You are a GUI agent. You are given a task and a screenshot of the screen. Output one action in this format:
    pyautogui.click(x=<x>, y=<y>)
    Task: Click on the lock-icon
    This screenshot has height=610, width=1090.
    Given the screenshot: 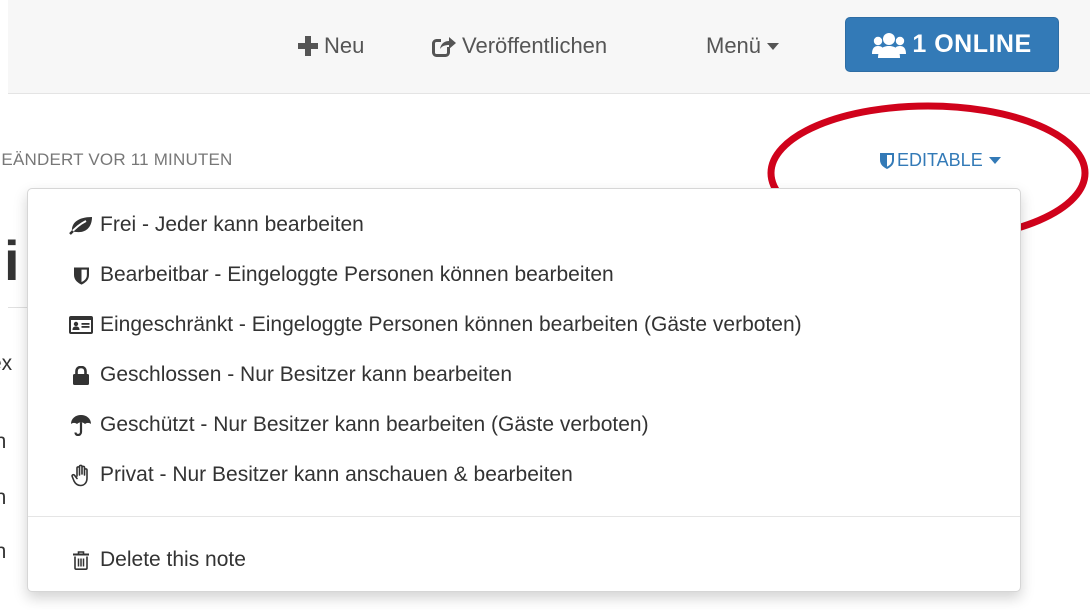 What is the action you would take?
    pyautogui.click(x=81, y=375)
    